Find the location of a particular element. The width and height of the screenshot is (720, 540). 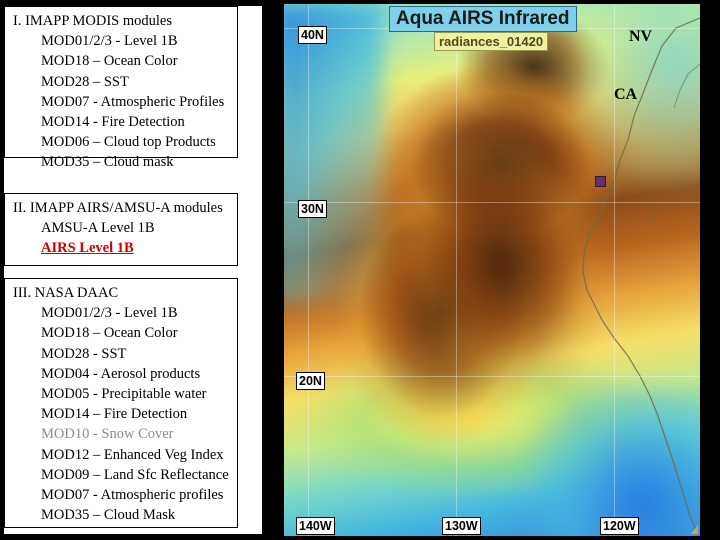

lon-label-140w: 140W is located at coordinates (315, 526).